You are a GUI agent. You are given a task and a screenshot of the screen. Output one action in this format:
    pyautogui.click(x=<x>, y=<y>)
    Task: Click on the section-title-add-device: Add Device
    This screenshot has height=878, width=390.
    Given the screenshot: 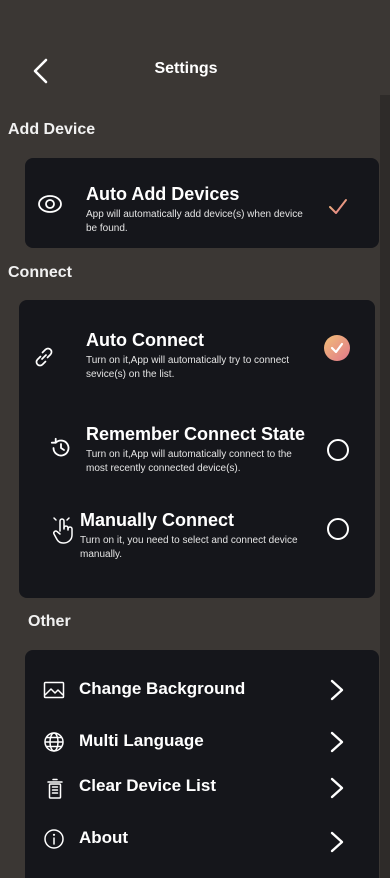 What is the action you would take?
    pyautogui.click(x=52, y=129)
    